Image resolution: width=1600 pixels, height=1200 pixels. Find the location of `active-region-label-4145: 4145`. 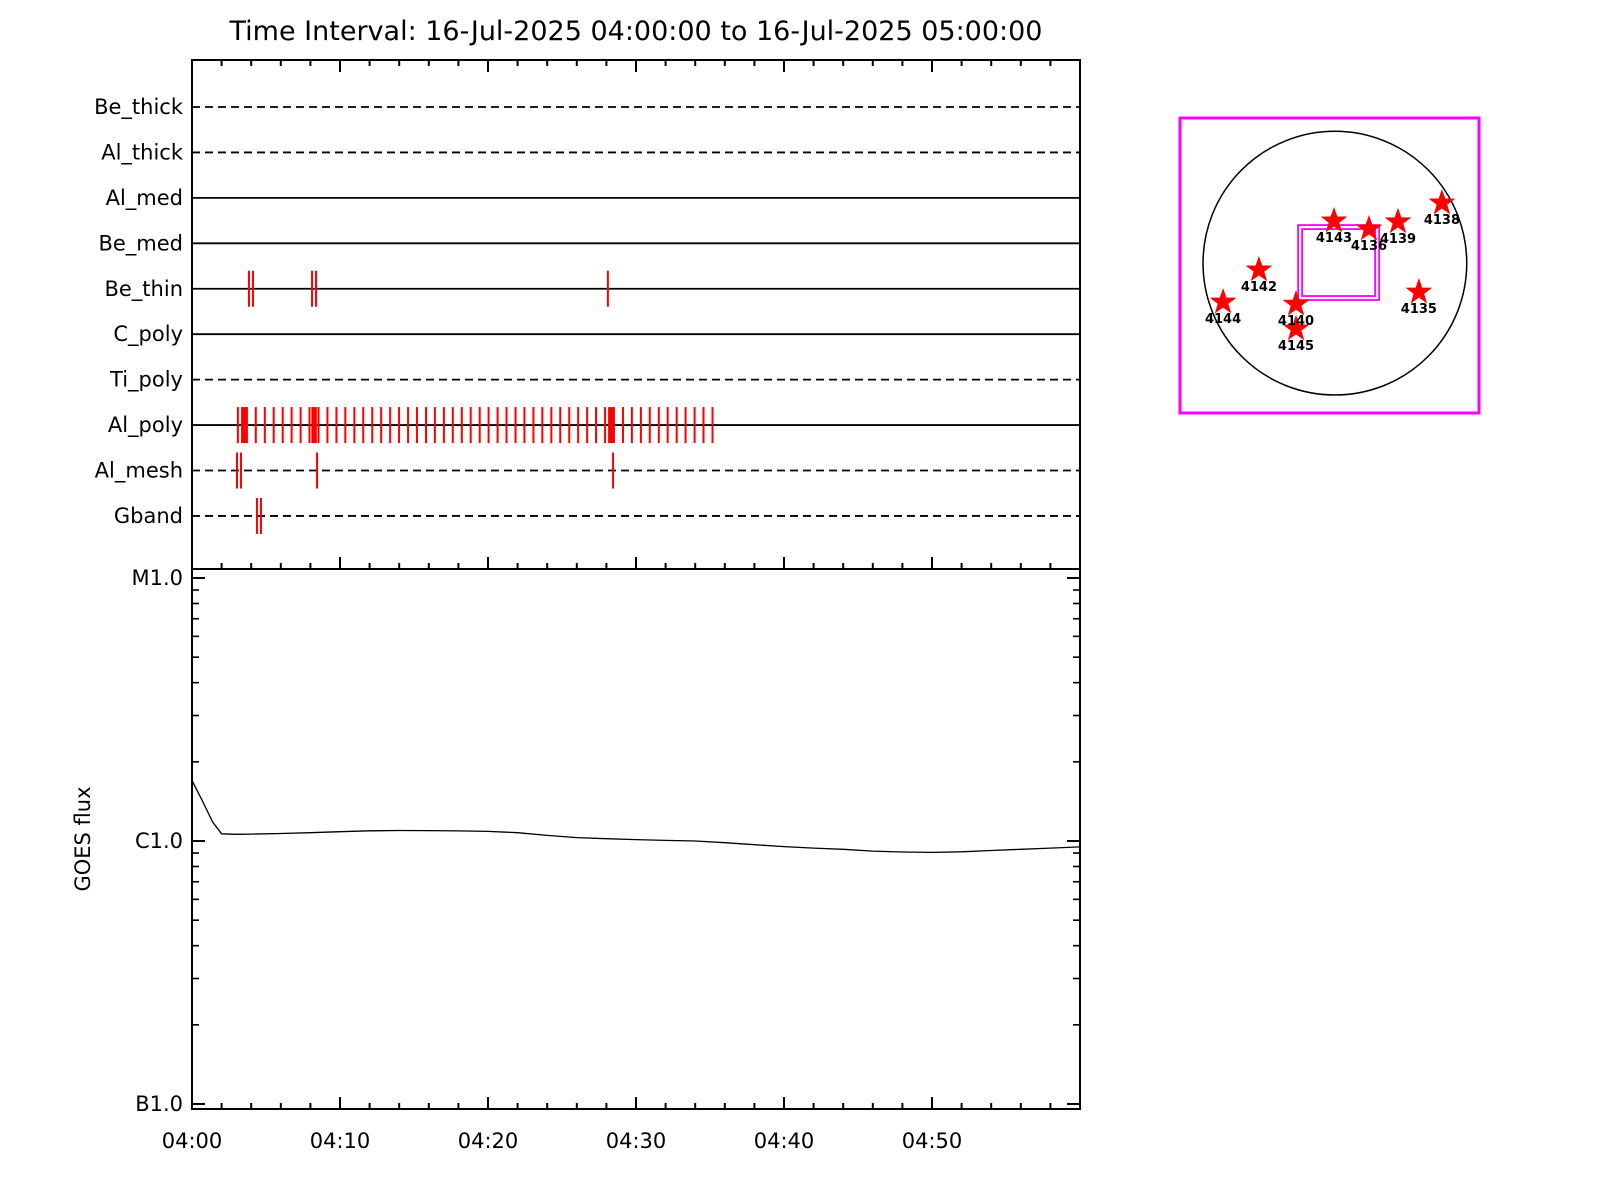

active-region-label-4145: 4145 is located at coordinates (1296, 346).